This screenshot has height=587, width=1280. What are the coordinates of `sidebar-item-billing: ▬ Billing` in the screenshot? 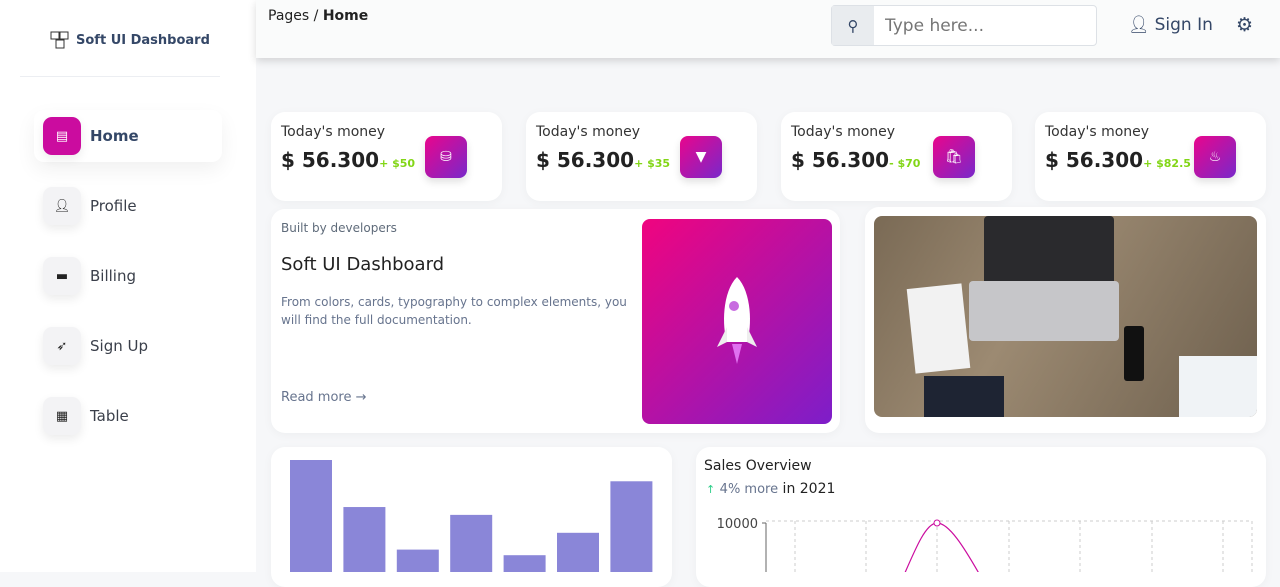 It's located at (128, 276).